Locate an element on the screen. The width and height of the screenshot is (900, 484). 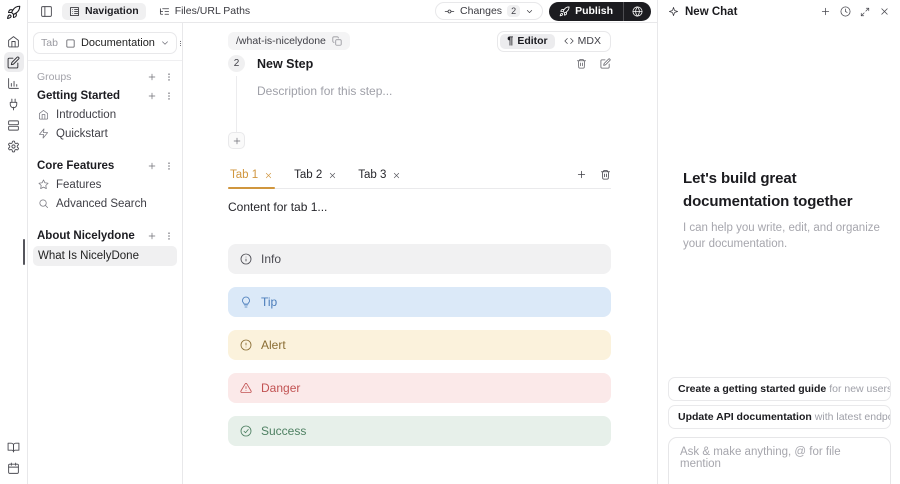
tab-3: Tab 3 is located at coordinates (379, 178).